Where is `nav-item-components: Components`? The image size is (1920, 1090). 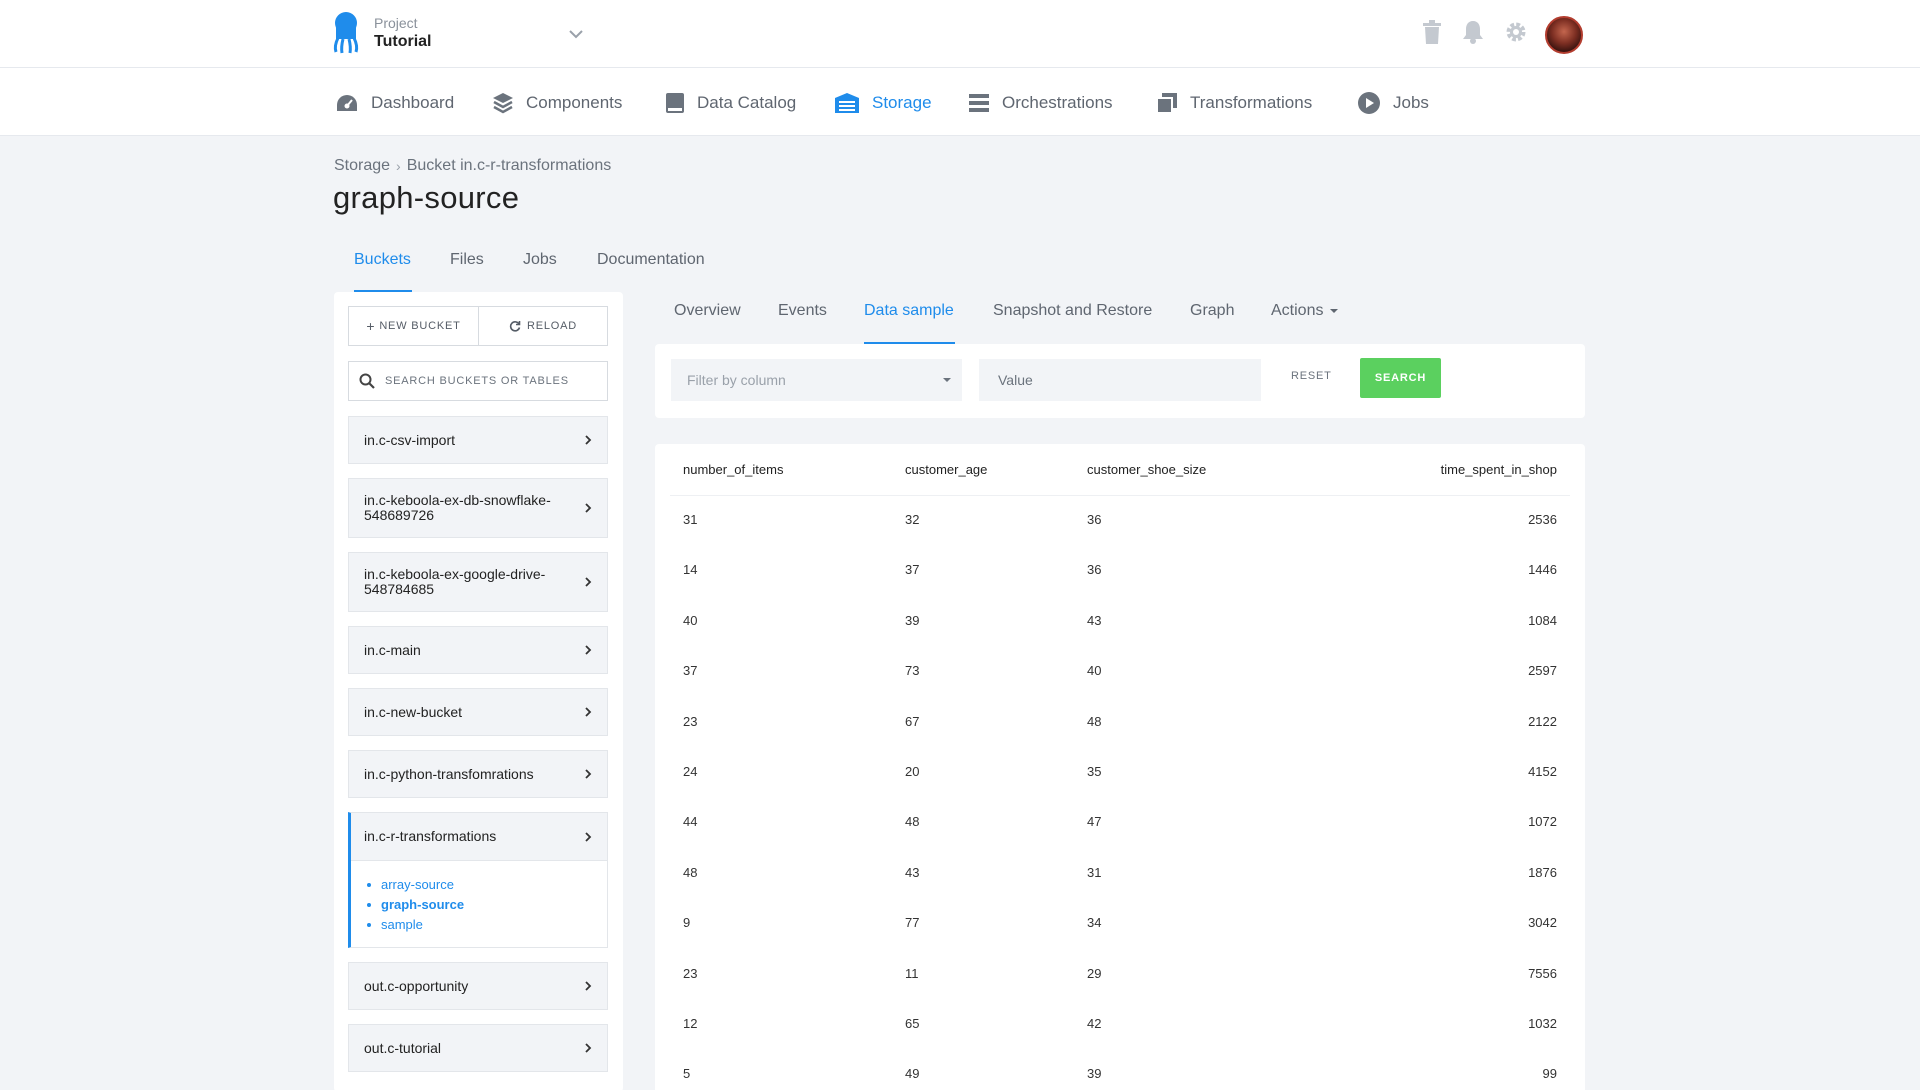 nav-item-components: Components is located at coordinates (557, 103).